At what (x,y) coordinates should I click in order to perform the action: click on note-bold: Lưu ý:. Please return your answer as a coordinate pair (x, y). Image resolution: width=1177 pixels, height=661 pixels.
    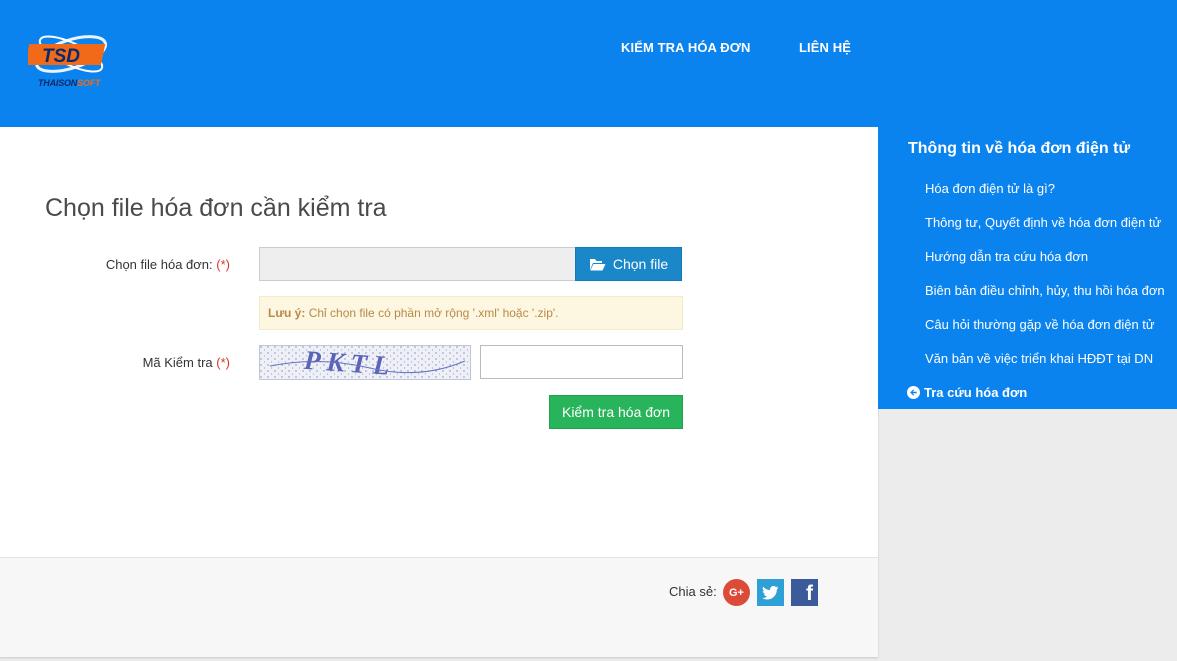
    Looking at the image, I should click on (287, 313).